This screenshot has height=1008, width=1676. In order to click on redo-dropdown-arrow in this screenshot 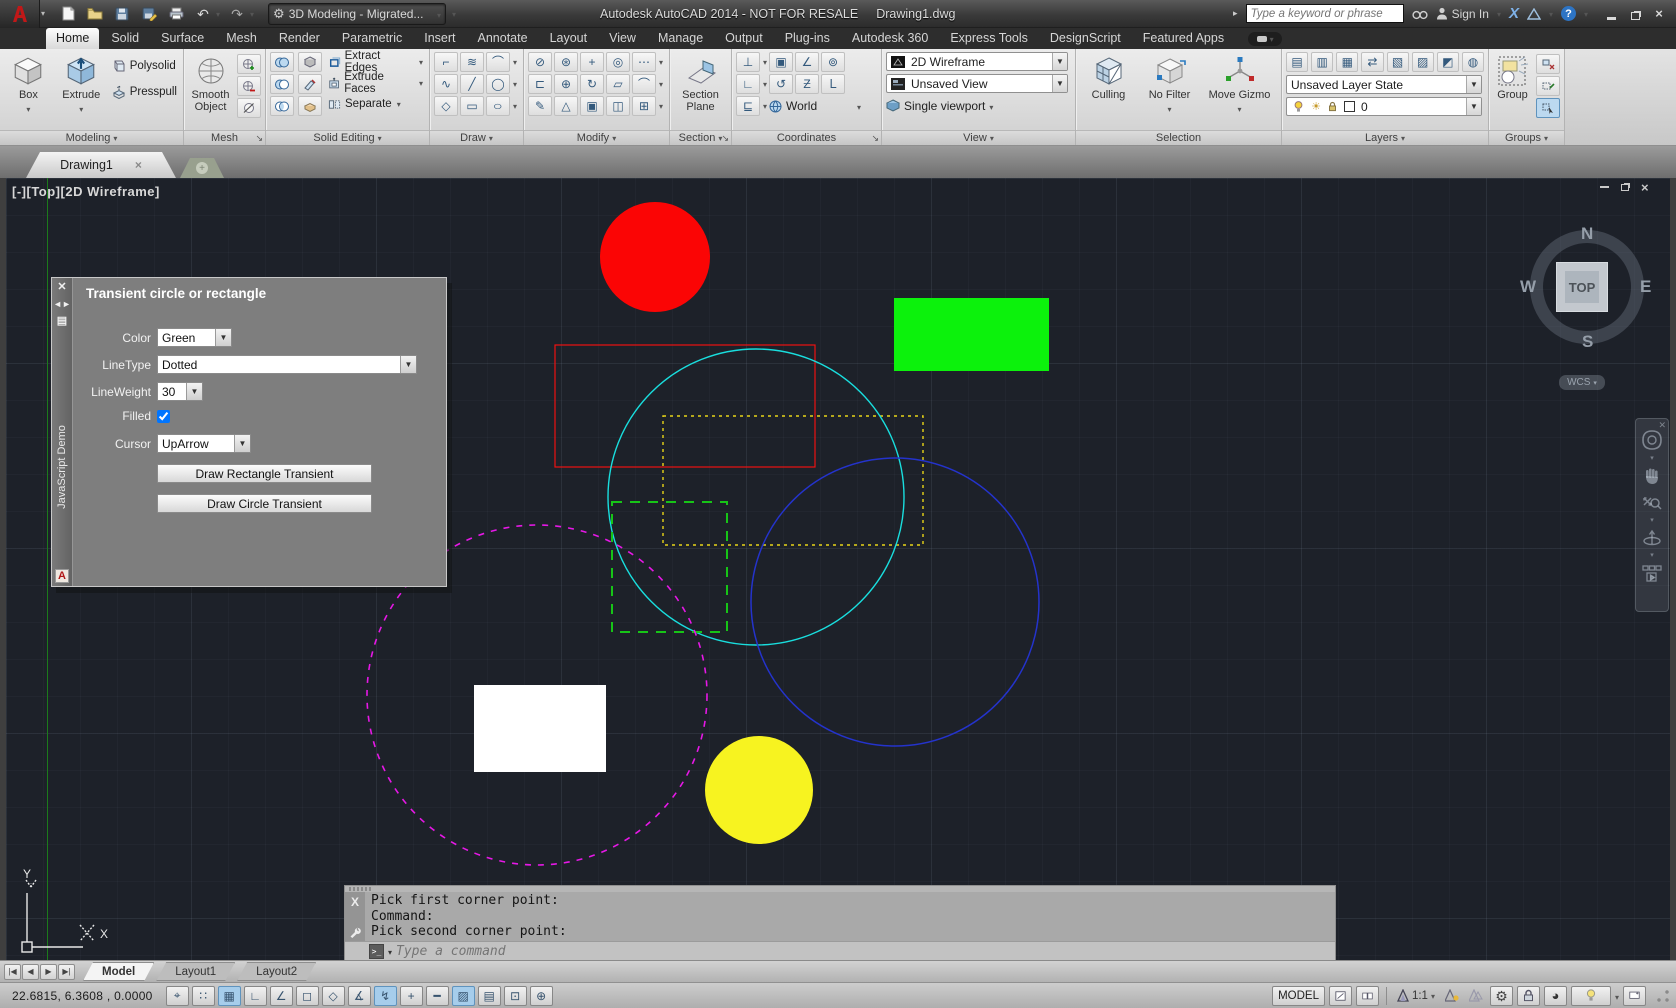, I will do `click(252, 14)`.